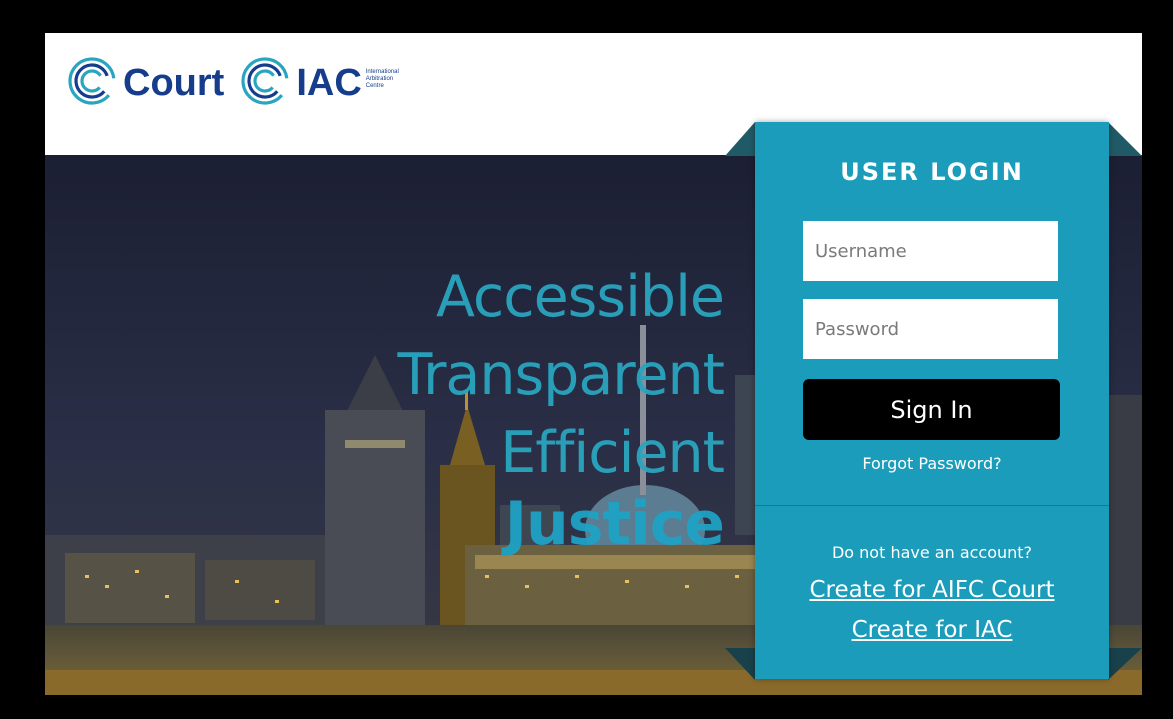 The image size is (1173, 719). Describe the element at coordinates (561, 375) in the screenshot. I see `tagline-line-transparent: Transparent` at that location.